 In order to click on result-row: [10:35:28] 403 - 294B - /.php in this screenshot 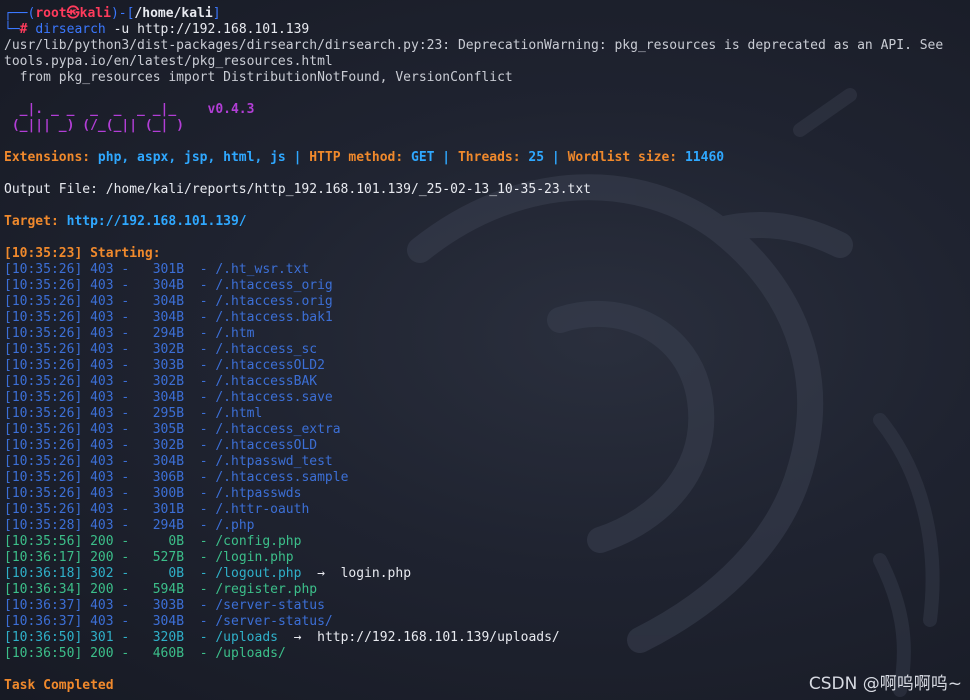, I will do `click(129, 525)`.